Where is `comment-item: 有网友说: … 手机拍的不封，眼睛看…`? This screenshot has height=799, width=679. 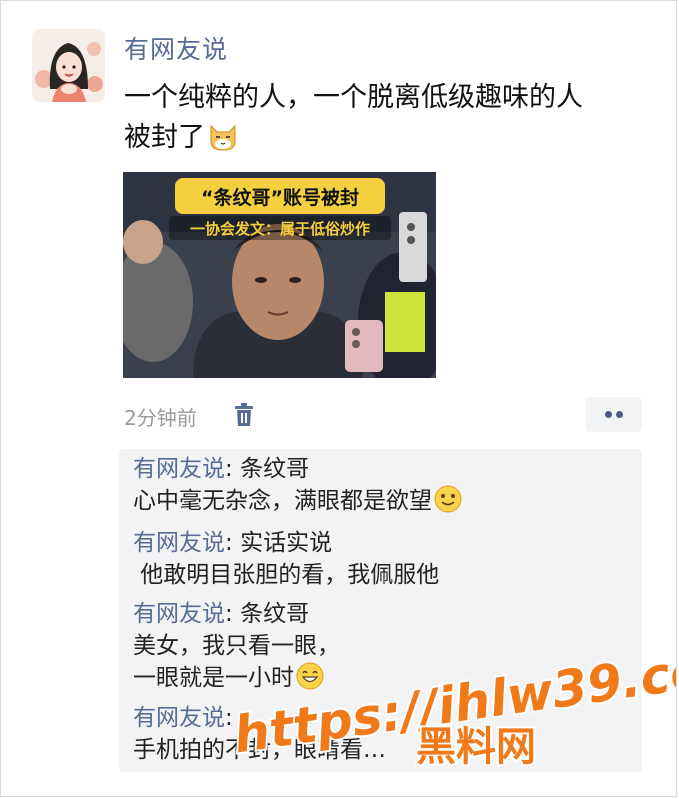
comment-item: 有网友说: … 手机拍的不封，眼睛看… is located at coordinates (259, 734).